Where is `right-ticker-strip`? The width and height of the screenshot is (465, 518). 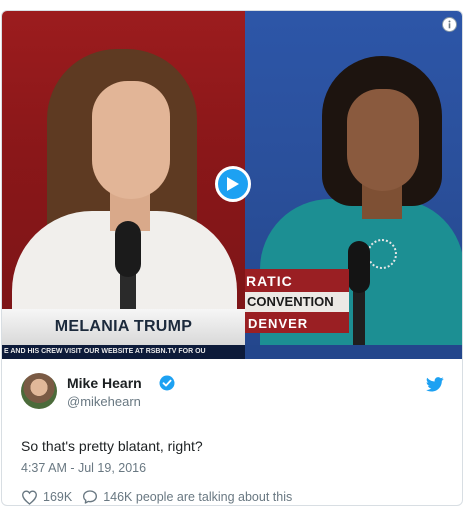 right-ticker-strip is located at coordinates (353, 352).